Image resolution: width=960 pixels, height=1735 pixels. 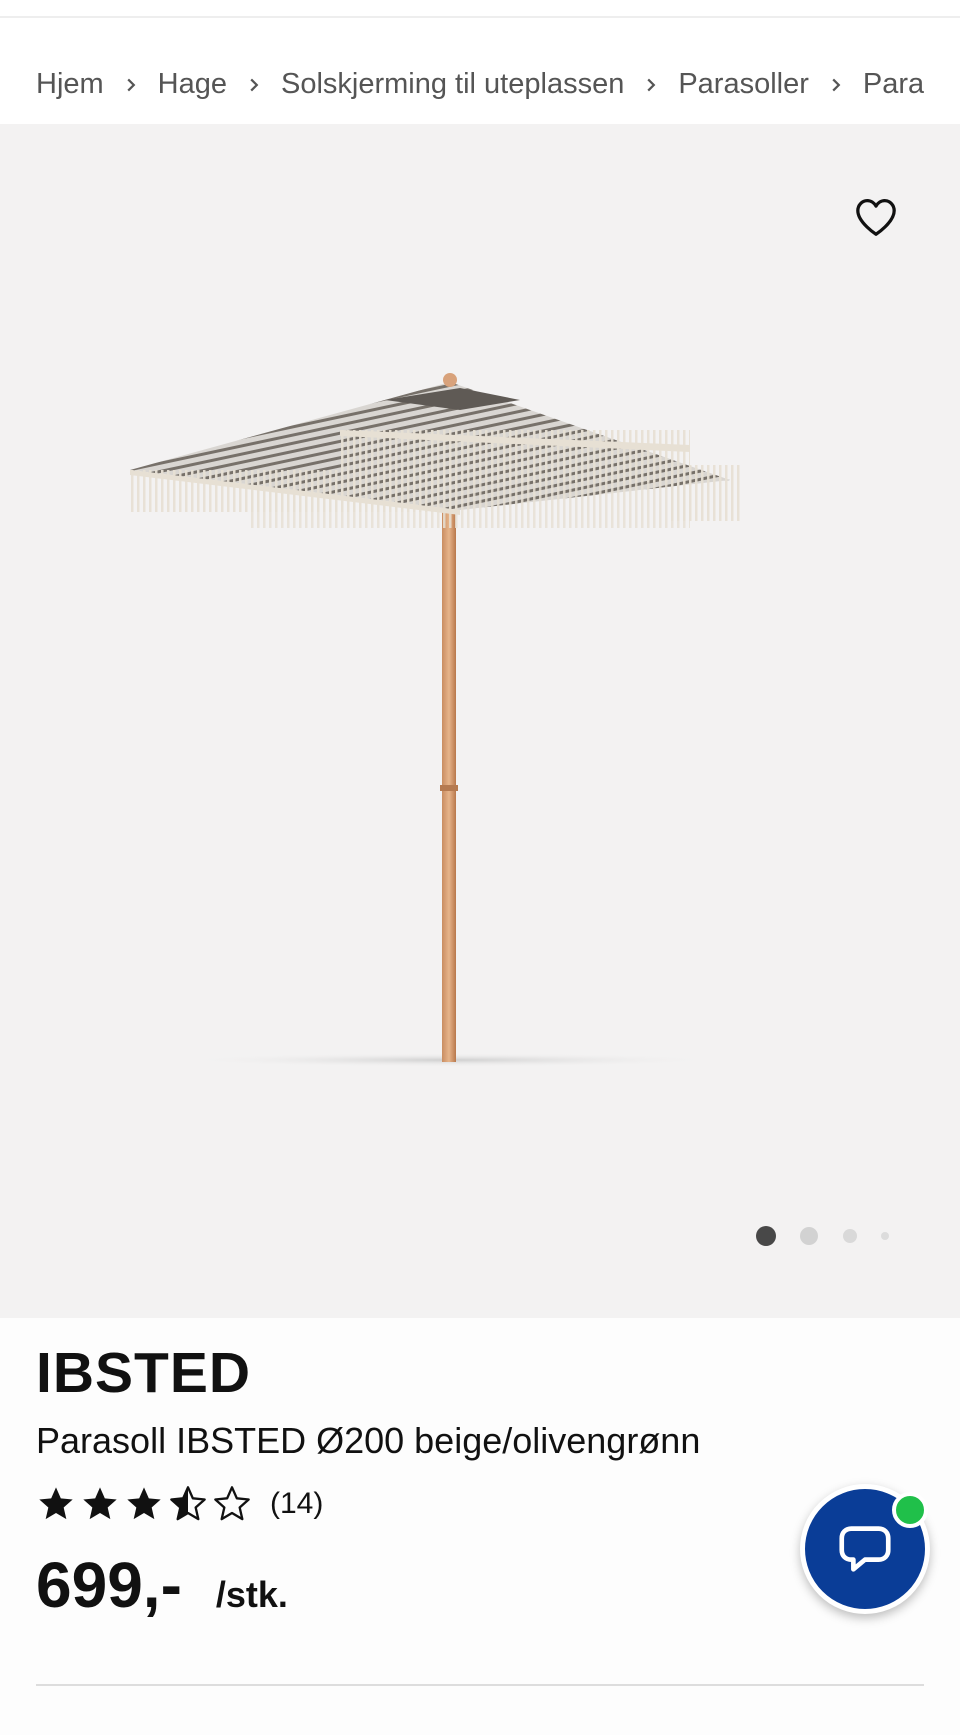 I want to click on section-divider, so click(x=480, y=1685).